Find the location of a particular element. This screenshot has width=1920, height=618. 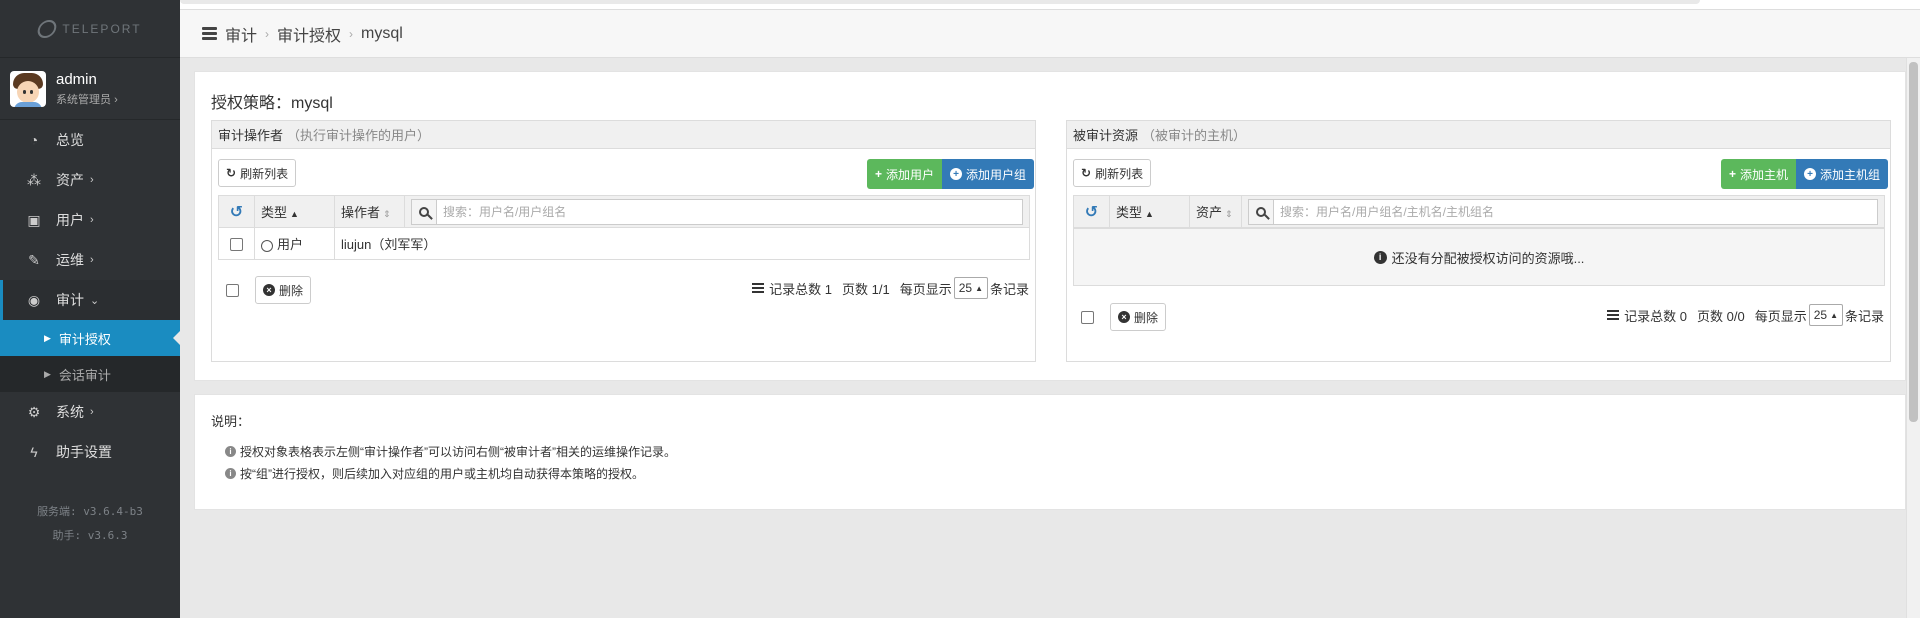

operators-title: 审计操作者 is located at coordinates (251, 135).